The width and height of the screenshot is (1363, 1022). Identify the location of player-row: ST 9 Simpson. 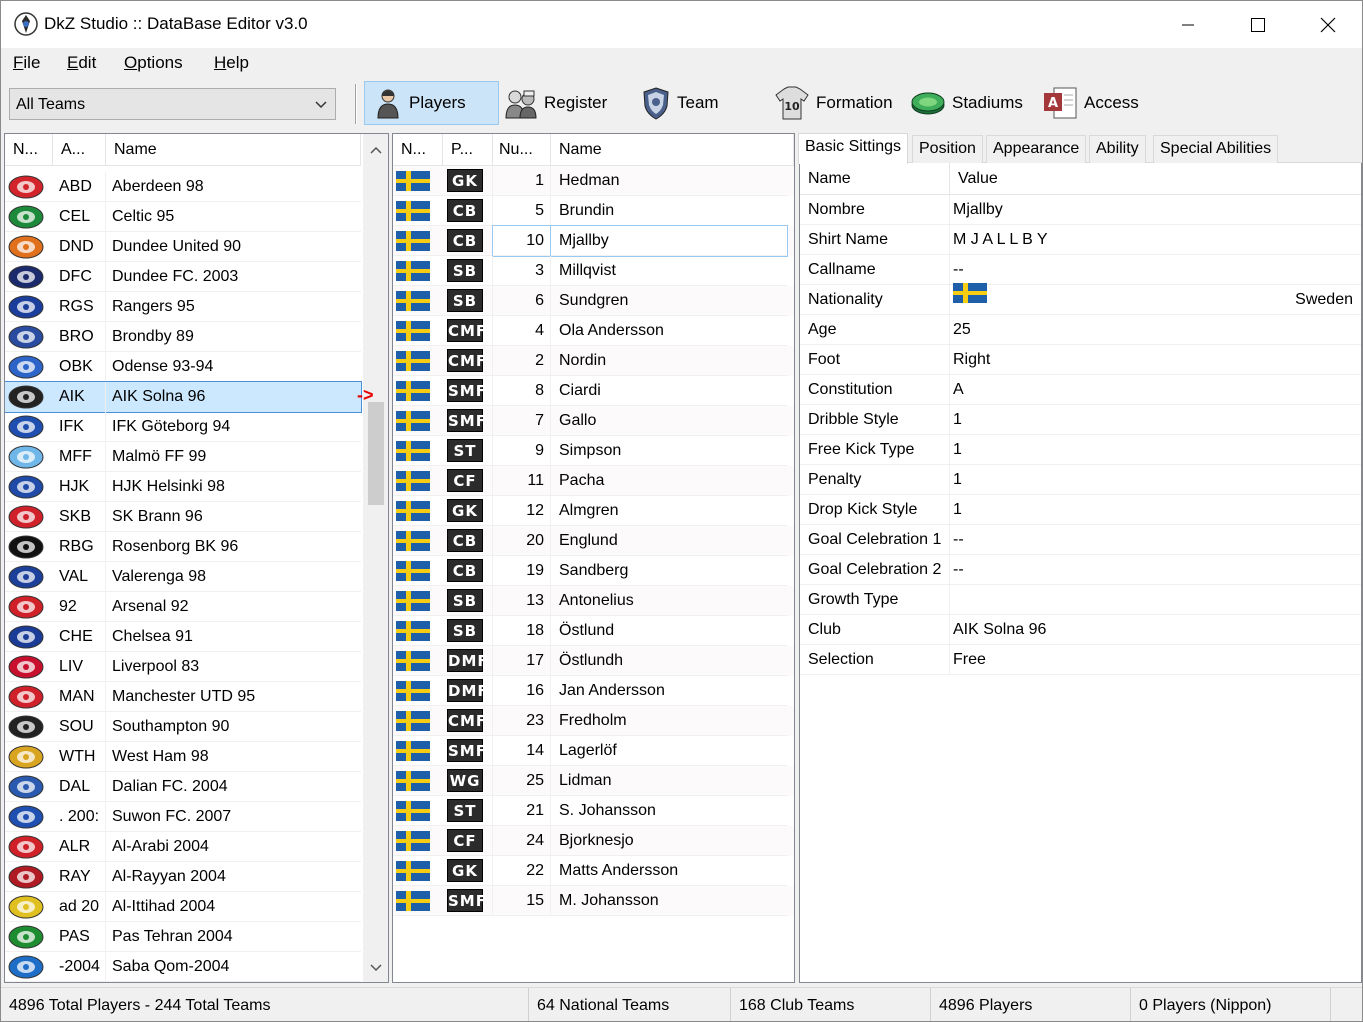
(593, 451).